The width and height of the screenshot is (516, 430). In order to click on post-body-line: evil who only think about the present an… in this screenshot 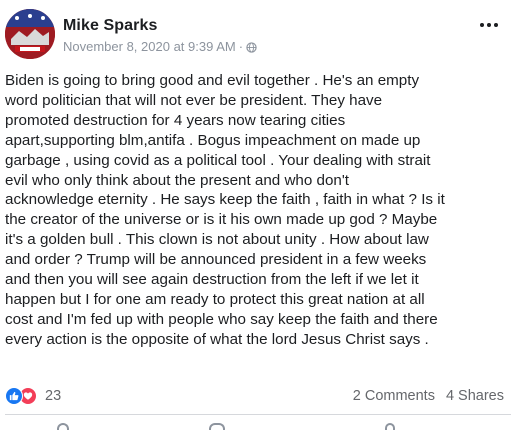, I will do `click(177, 180)`.